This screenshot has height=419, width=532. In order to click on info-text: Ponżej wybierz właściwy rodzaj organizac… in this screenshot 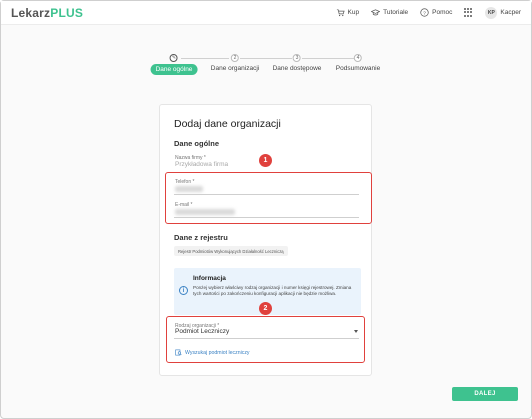, I will do `click(272, 291)`.